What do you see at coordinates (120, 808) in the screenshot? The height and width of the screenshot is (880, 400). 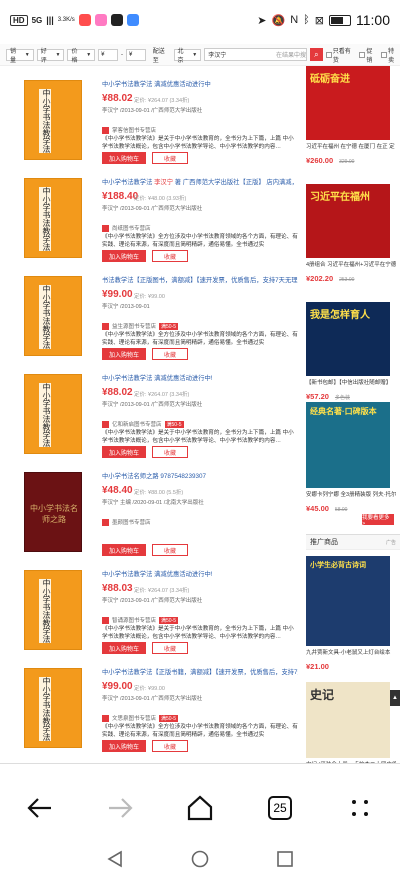 I see `forward-button` at bounding box center [120, 808].